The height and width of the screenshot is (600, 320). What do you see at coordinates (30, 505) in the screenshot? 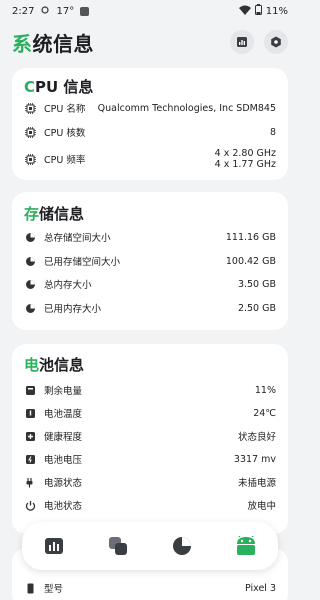
I see `power-icon` at bounding box center [30, 505].